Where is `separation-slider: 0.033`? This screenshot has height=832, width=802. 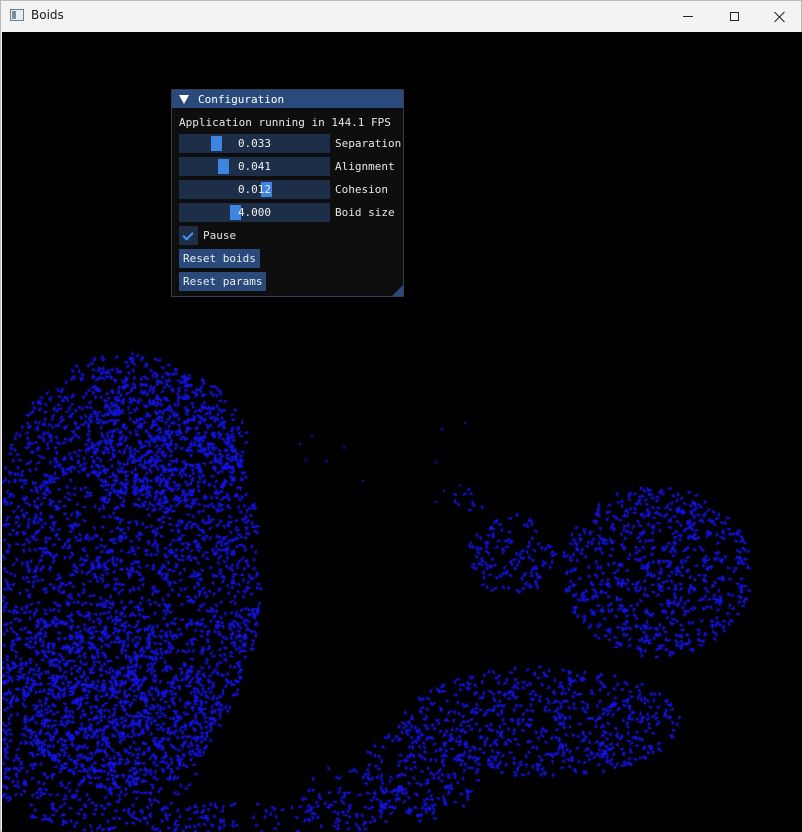 separation-slider: 0.033 is located at coordinates (254, 143).